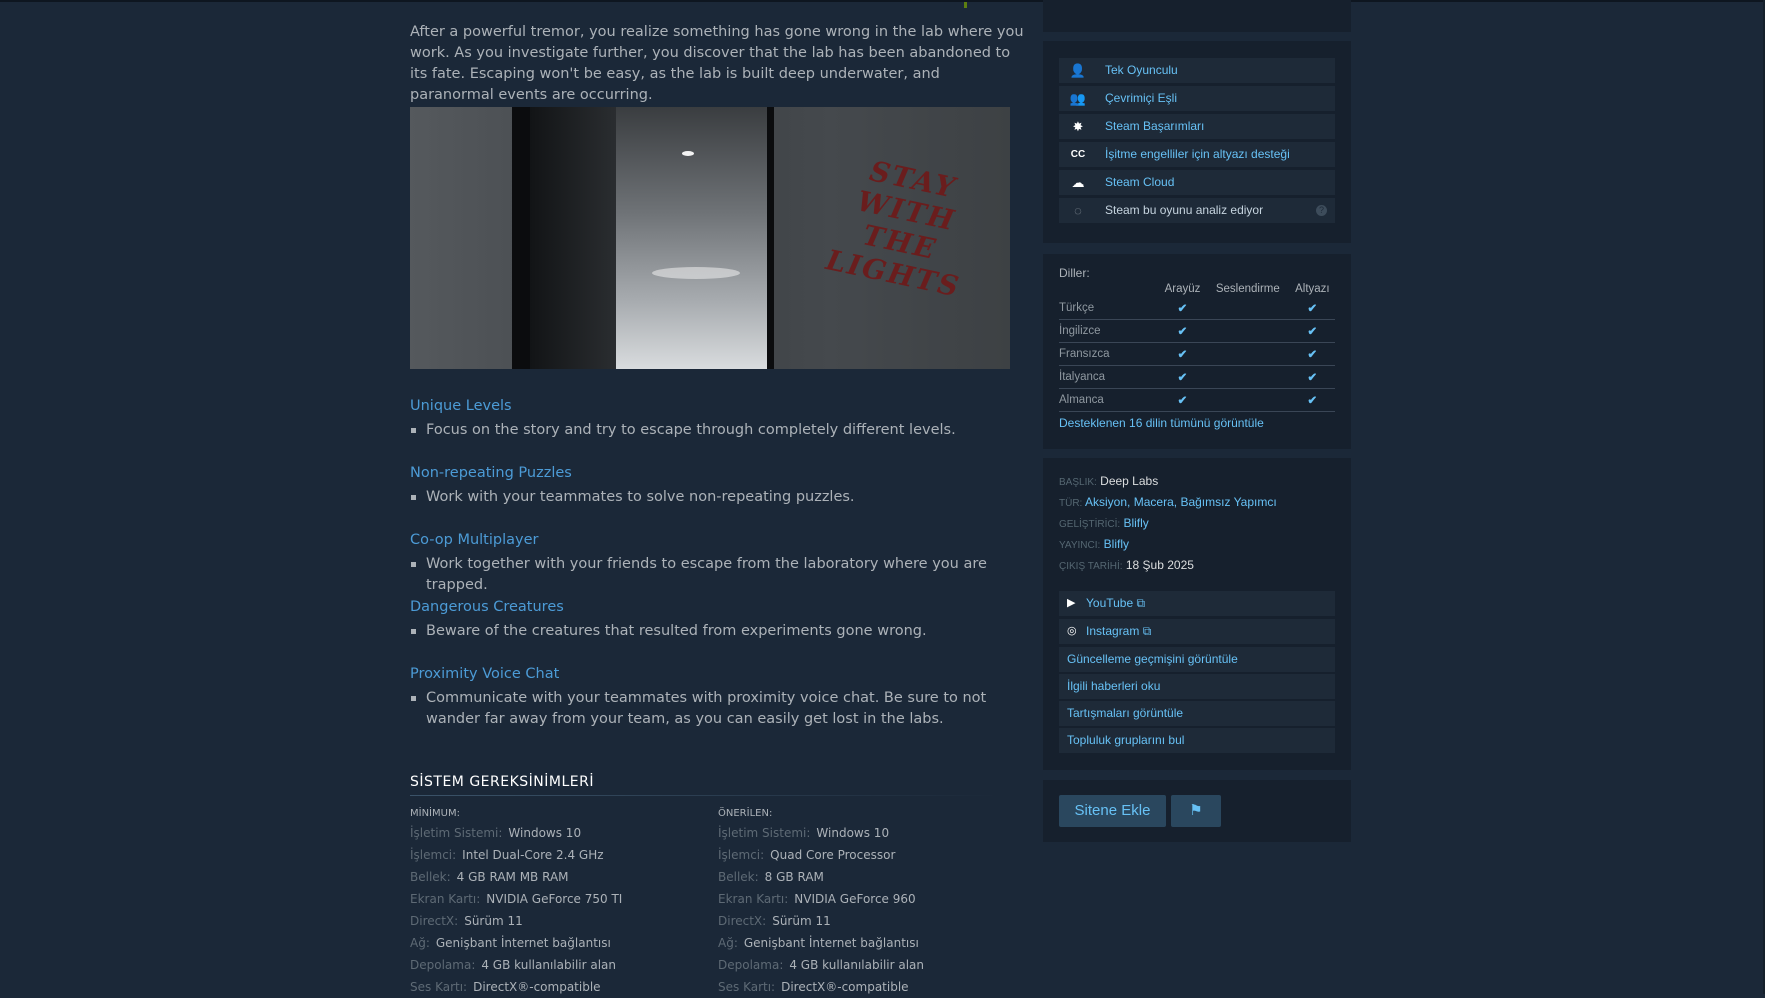 The width and height of the screenshot is (1765, 998). What do you see at coordinates (1106, 502) in the screenshot?
I see `genre-link: Aksiyon` at bounding box center [1106, 502].